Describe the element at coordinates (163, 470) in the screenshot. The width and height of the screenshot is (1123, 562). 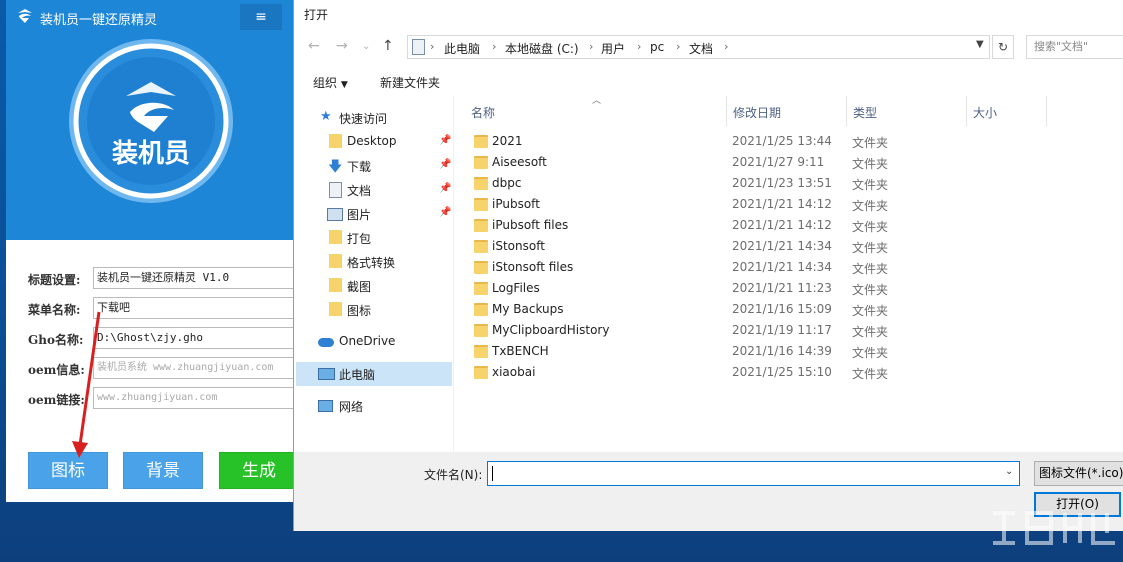
I see `background-button: 背景` at that location.